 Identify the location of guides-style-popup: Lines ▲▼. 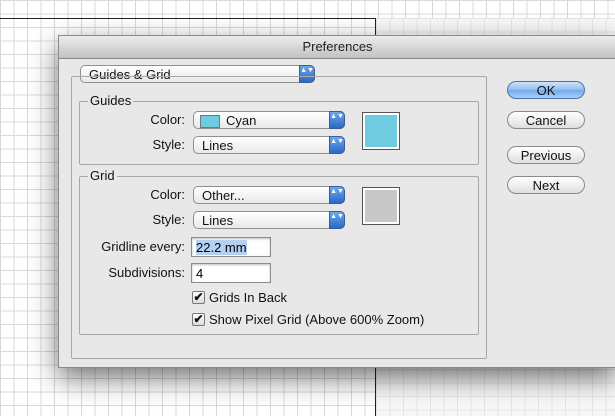
(269, 145).